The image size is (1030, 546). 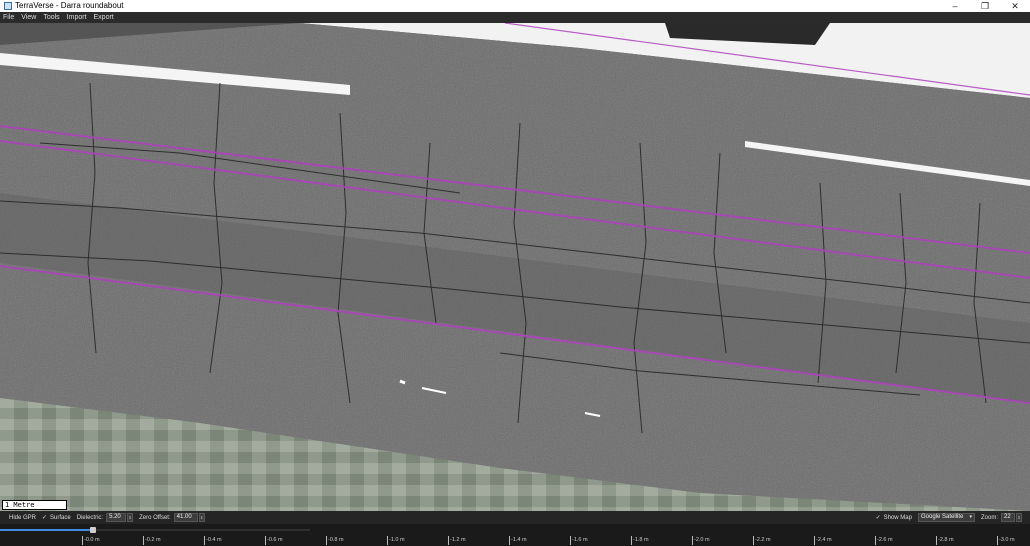 I want to click on surface-label: Surface, so click(x=60, y=517).